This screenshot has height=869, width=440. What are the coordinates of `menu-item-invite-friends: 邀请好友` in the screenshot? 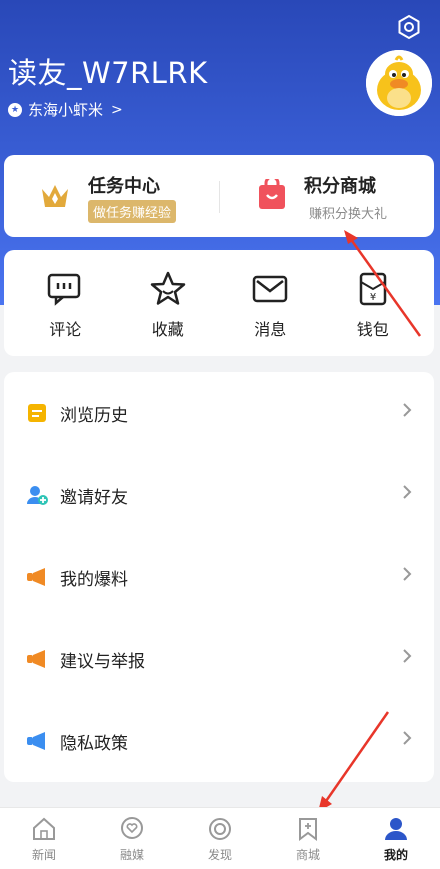 It's located at (219, 495).